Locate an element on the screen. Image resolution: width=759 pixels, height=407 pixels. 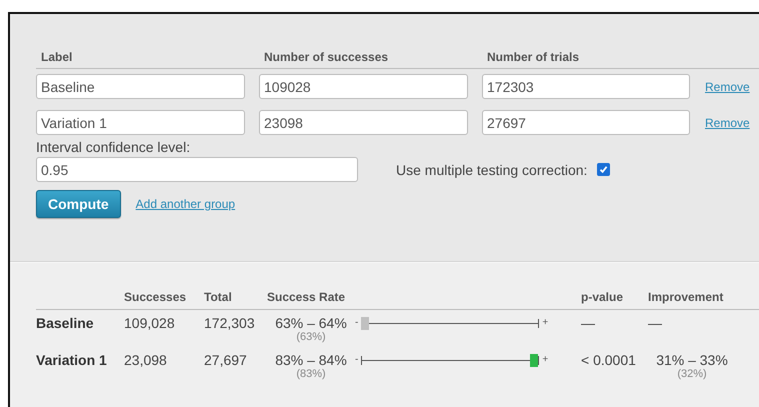
compute-button: Compute is located at coordinates (78, 204).